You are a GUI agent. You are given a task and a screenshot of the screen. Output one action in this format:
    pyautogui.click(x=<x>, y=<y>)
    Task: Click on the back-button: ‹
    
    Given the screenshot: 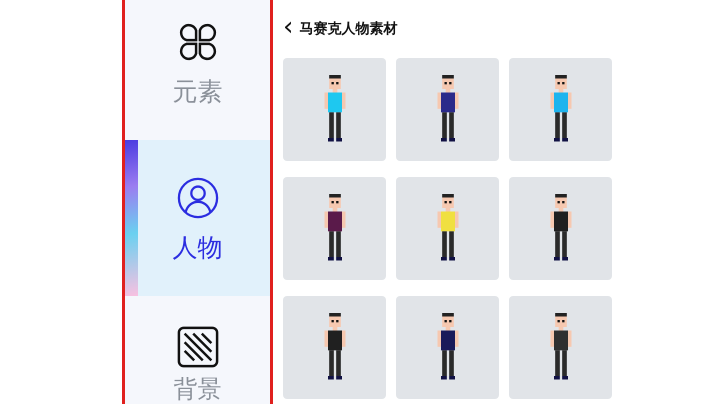 What is the action you would take?
    pyautogui.click(x=288, y=27)
    